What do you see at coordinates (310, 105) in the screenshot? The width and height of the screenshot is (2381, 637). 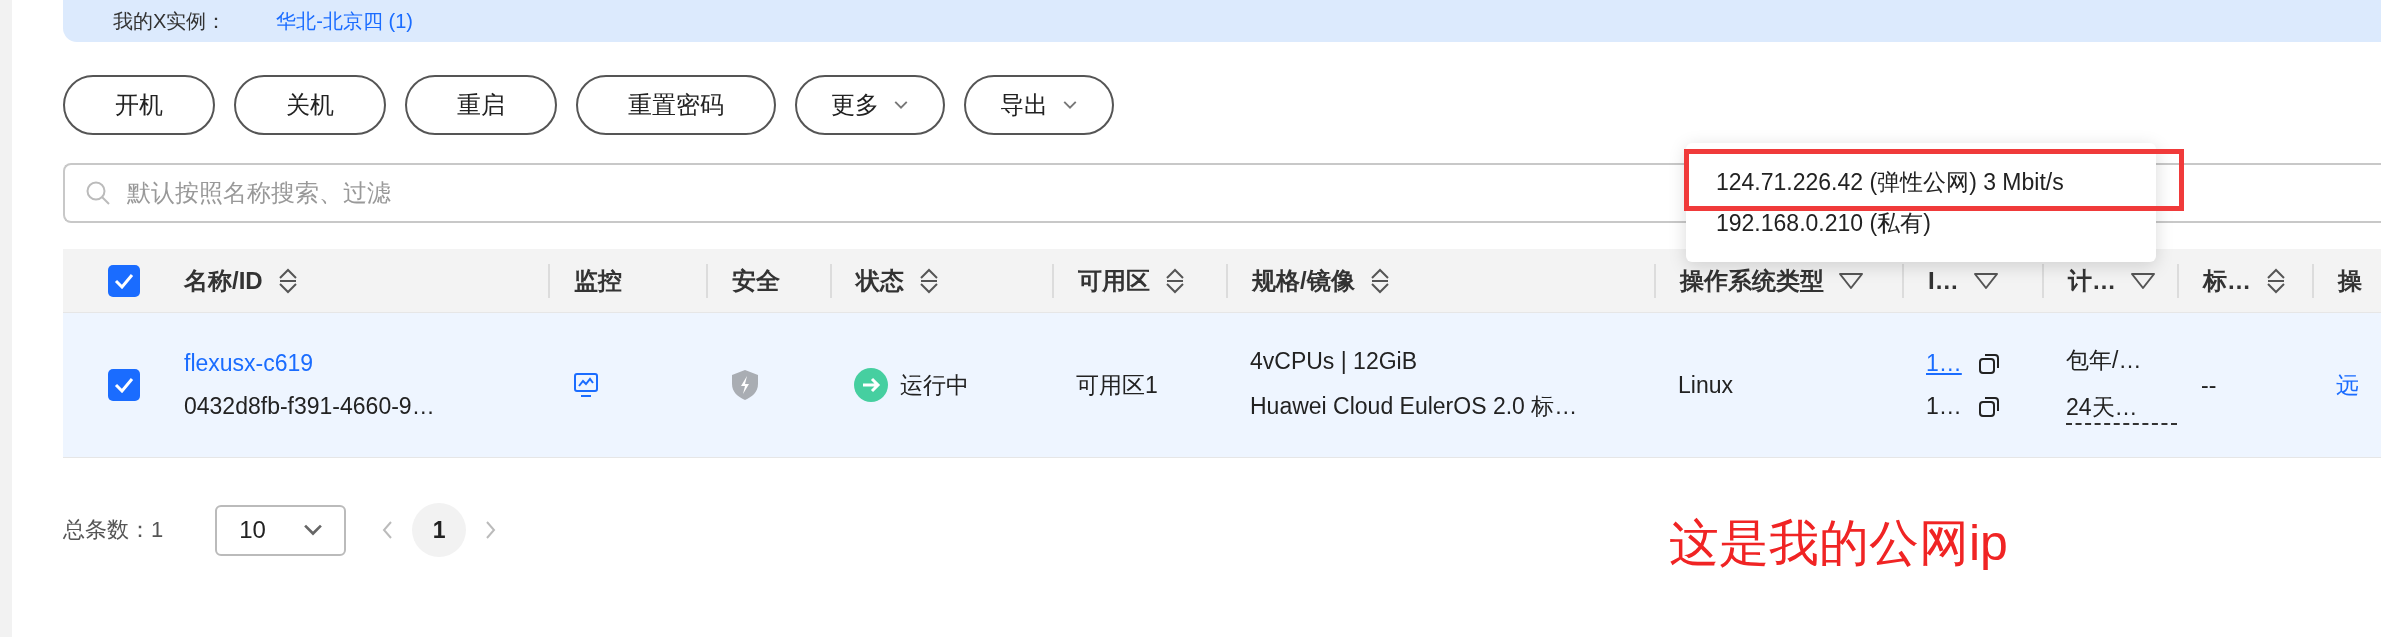 I see `action-button: 关机` at bounding box center [310, 105].